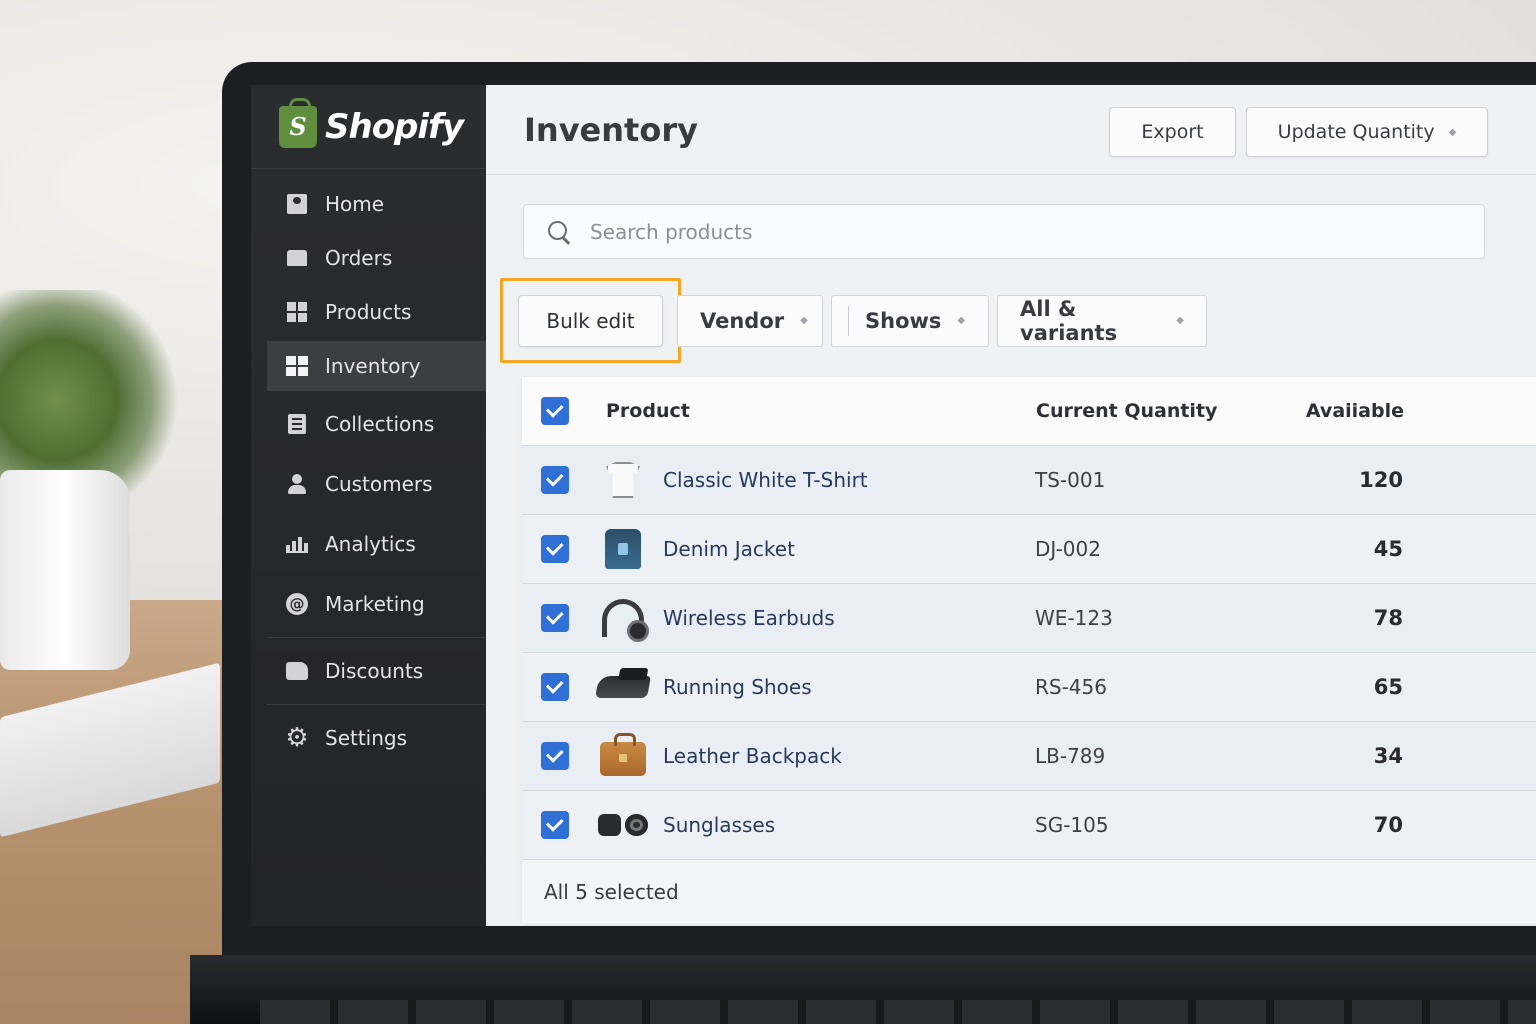  Describe the element at coordinates (1072, 825) in the screenshot. I see `product-sku: SG-105` at that location.